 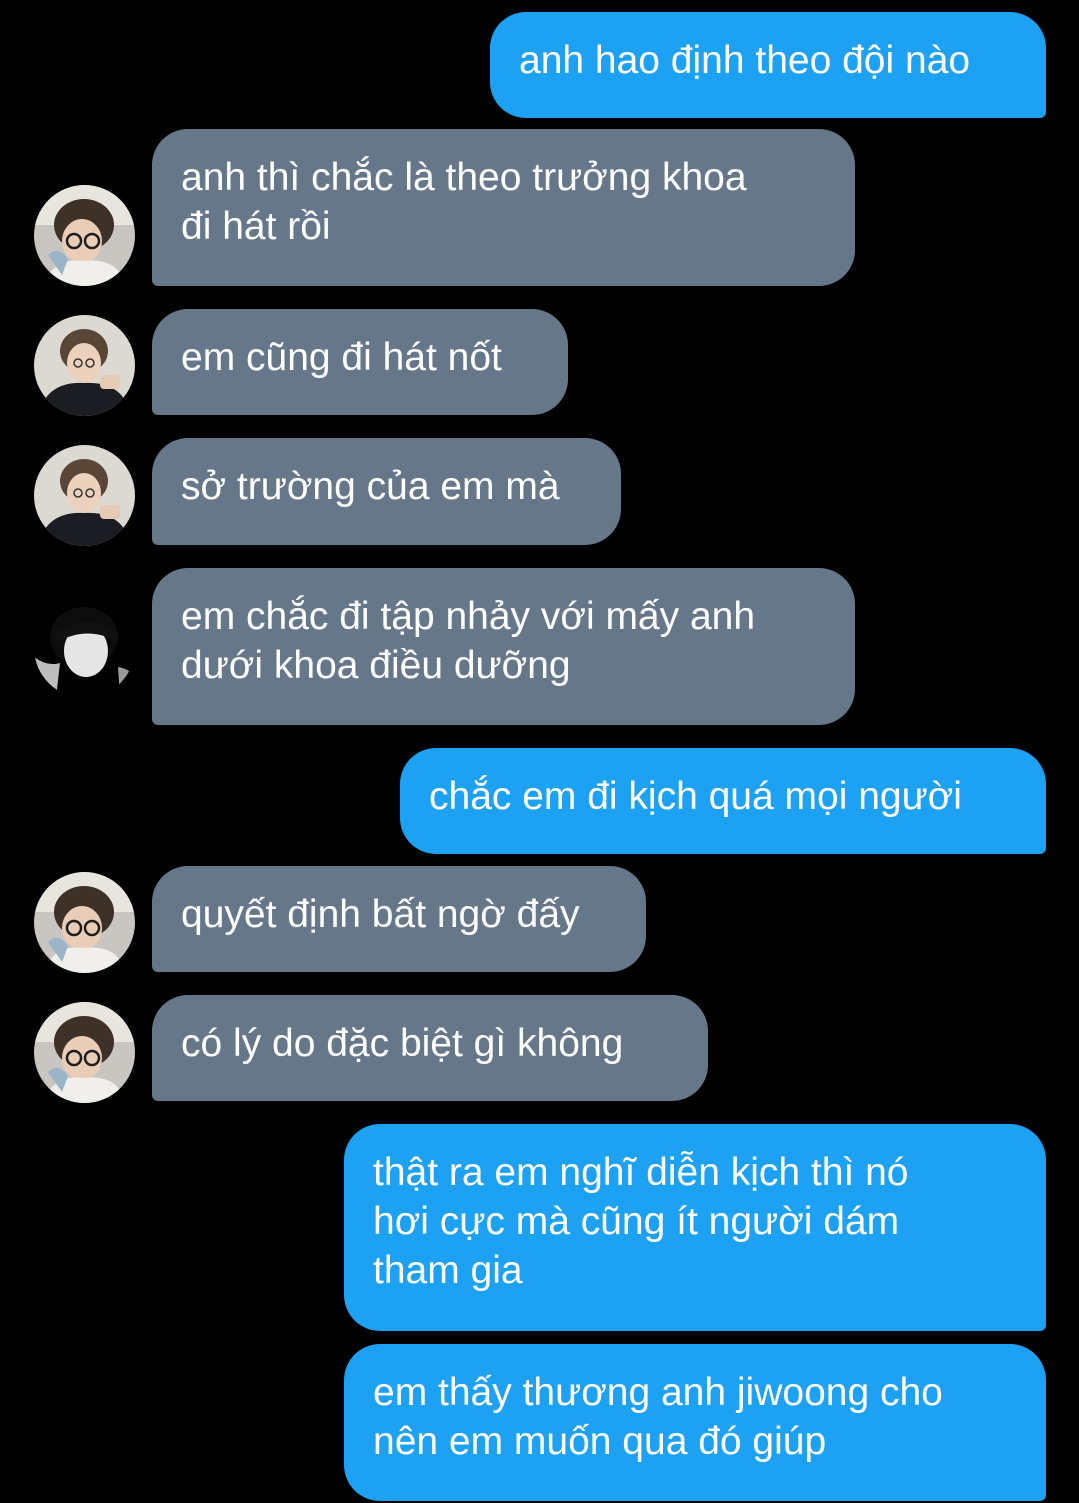 I want to click on incoming-message-bubble: em cũng đi hát nốt, so click(x=360, y=362).